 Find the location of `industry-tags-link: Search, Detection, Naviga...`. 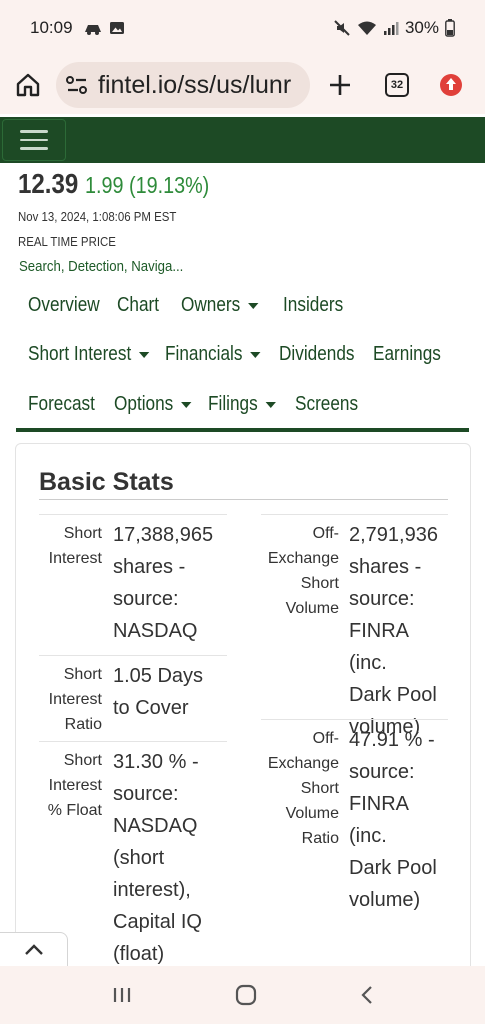

industry-tags-link: Search, Detection, Naviga... is located at coordinates (101, 266).